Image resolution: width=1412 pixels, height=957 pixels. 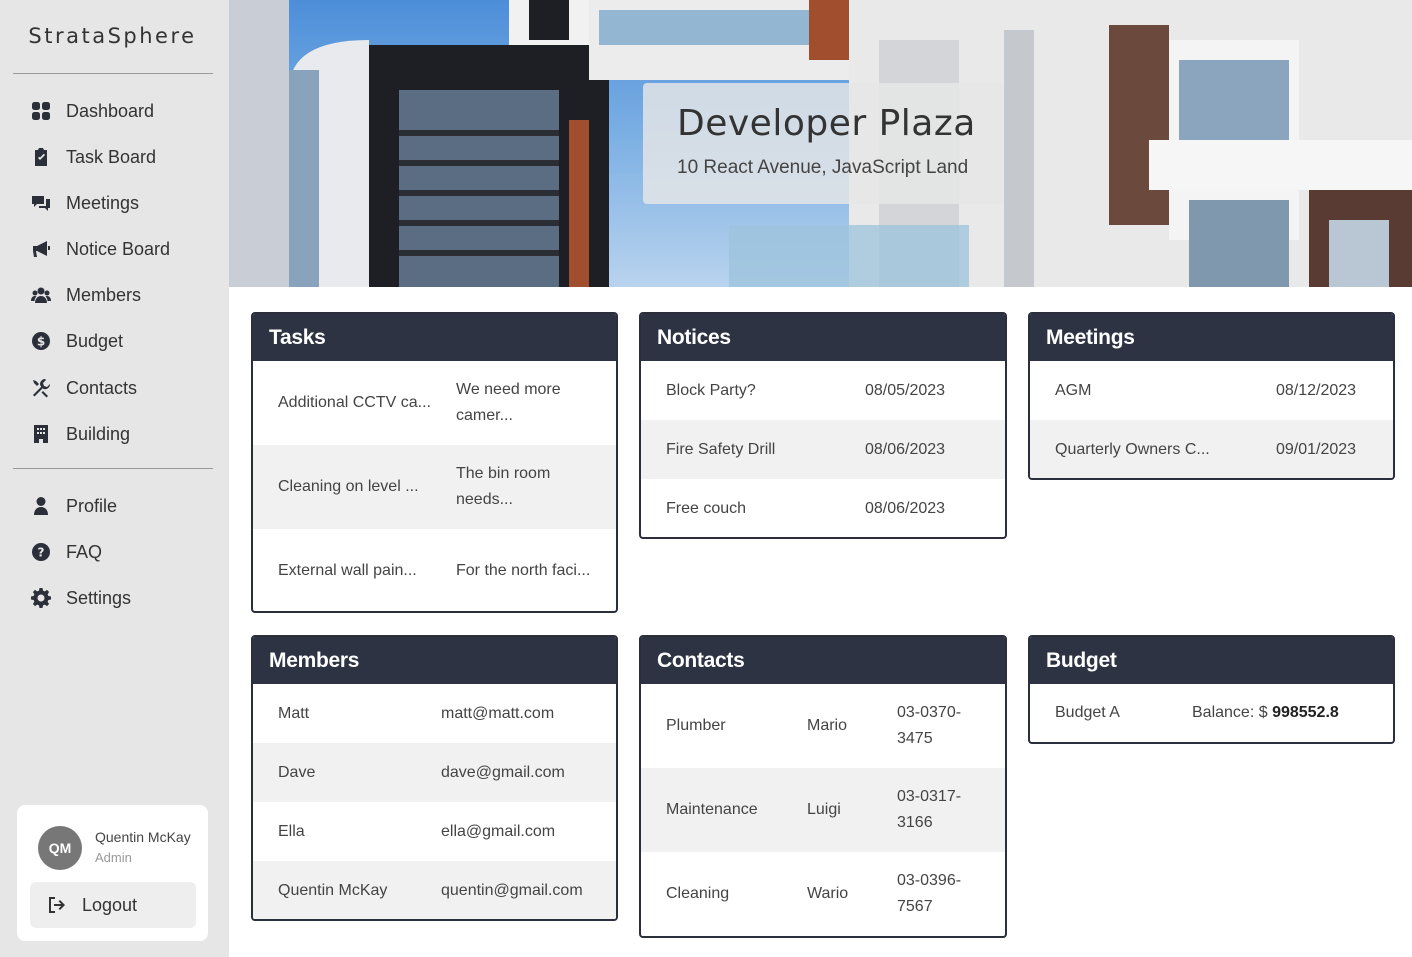 What do you see at coordinates (143, 837) in the screenshot?
I see `user-name: Quentin McKay` at bounding box center [143, 837].